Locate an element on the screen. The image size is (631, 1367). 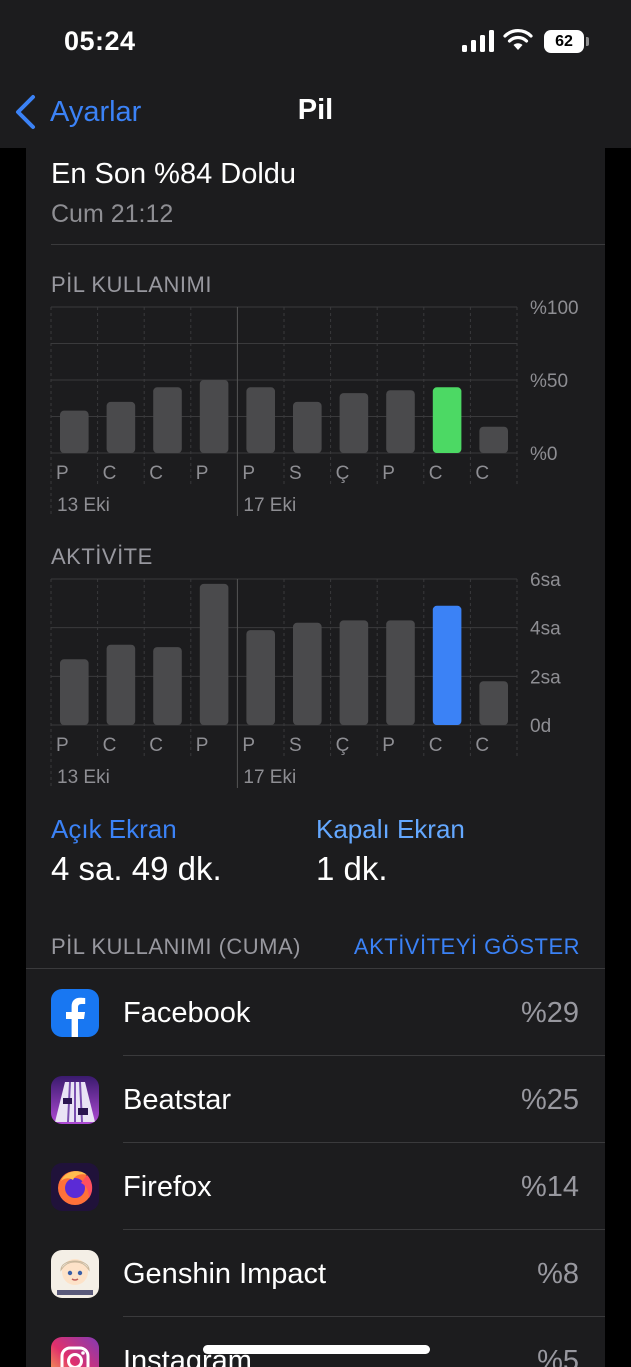
battery-level: 62 is located at coordinates (564, 41).